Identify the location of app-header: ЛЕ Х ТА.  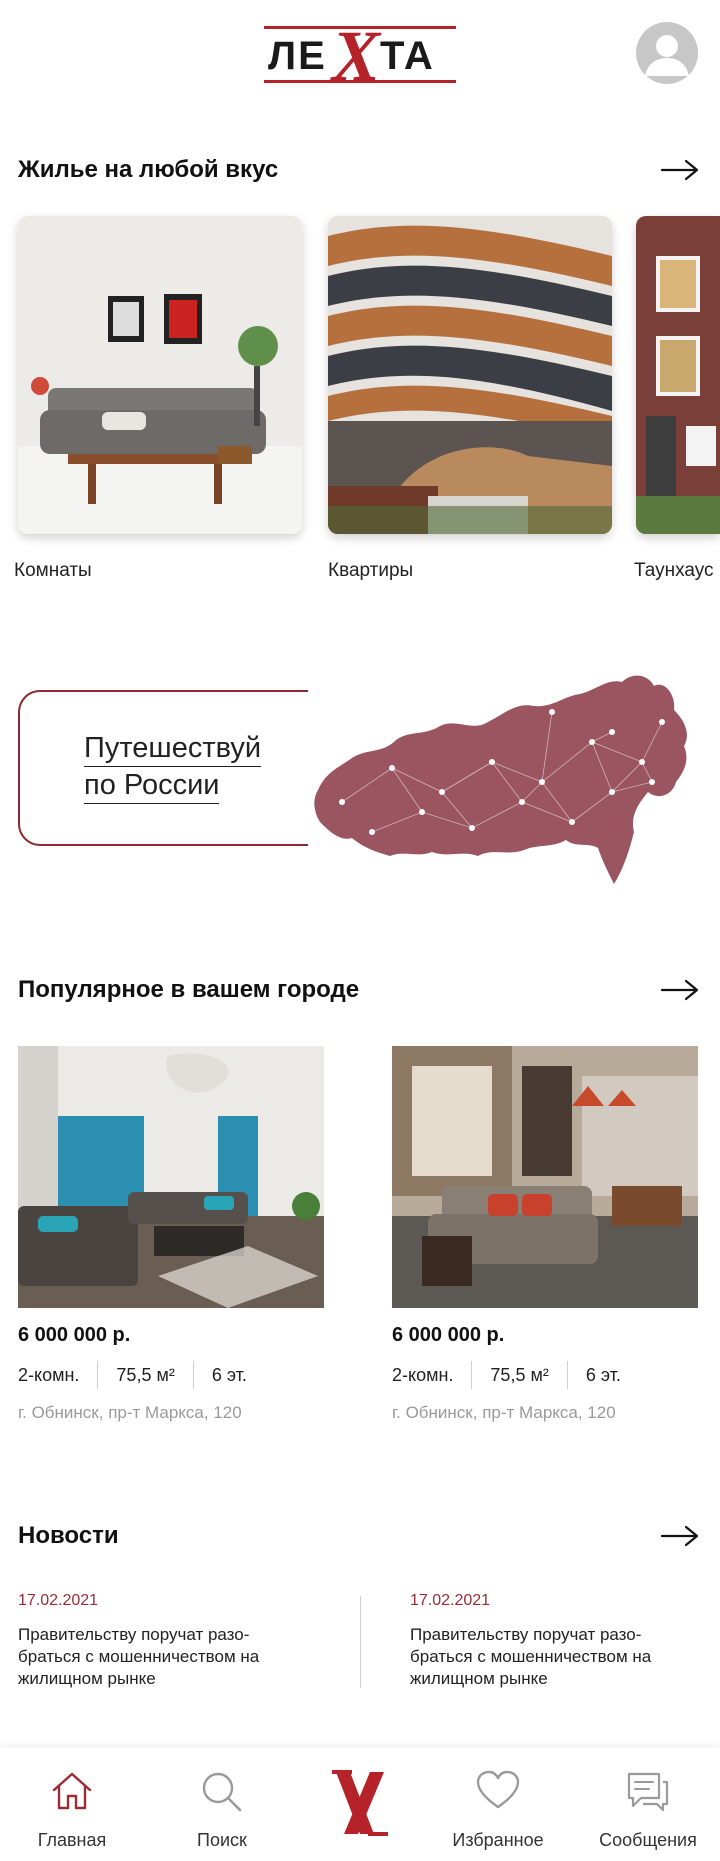
(360, 55).